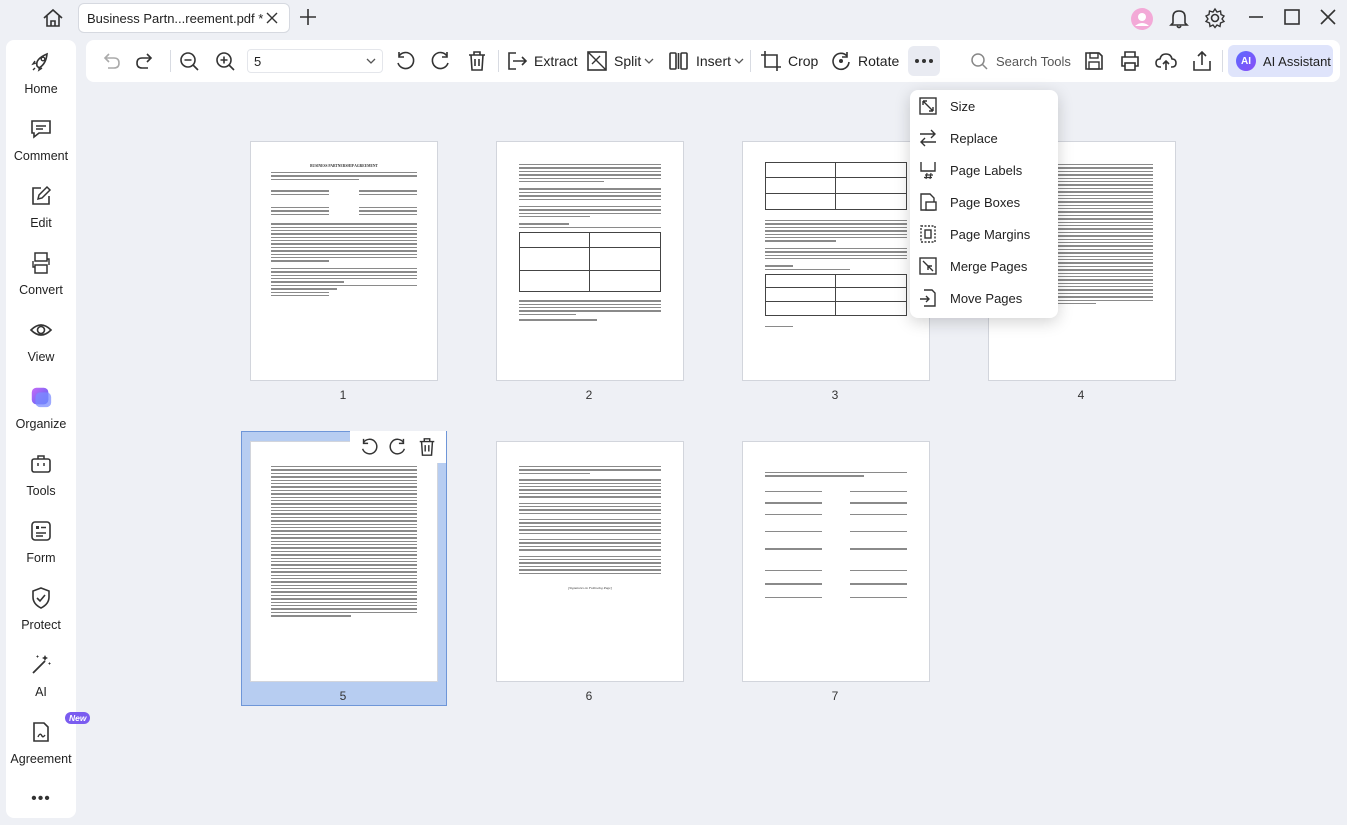 The width and height of the screenshot is (1347, 825). I want to click on menu-item-label: Page Labels, so click(986, 170).